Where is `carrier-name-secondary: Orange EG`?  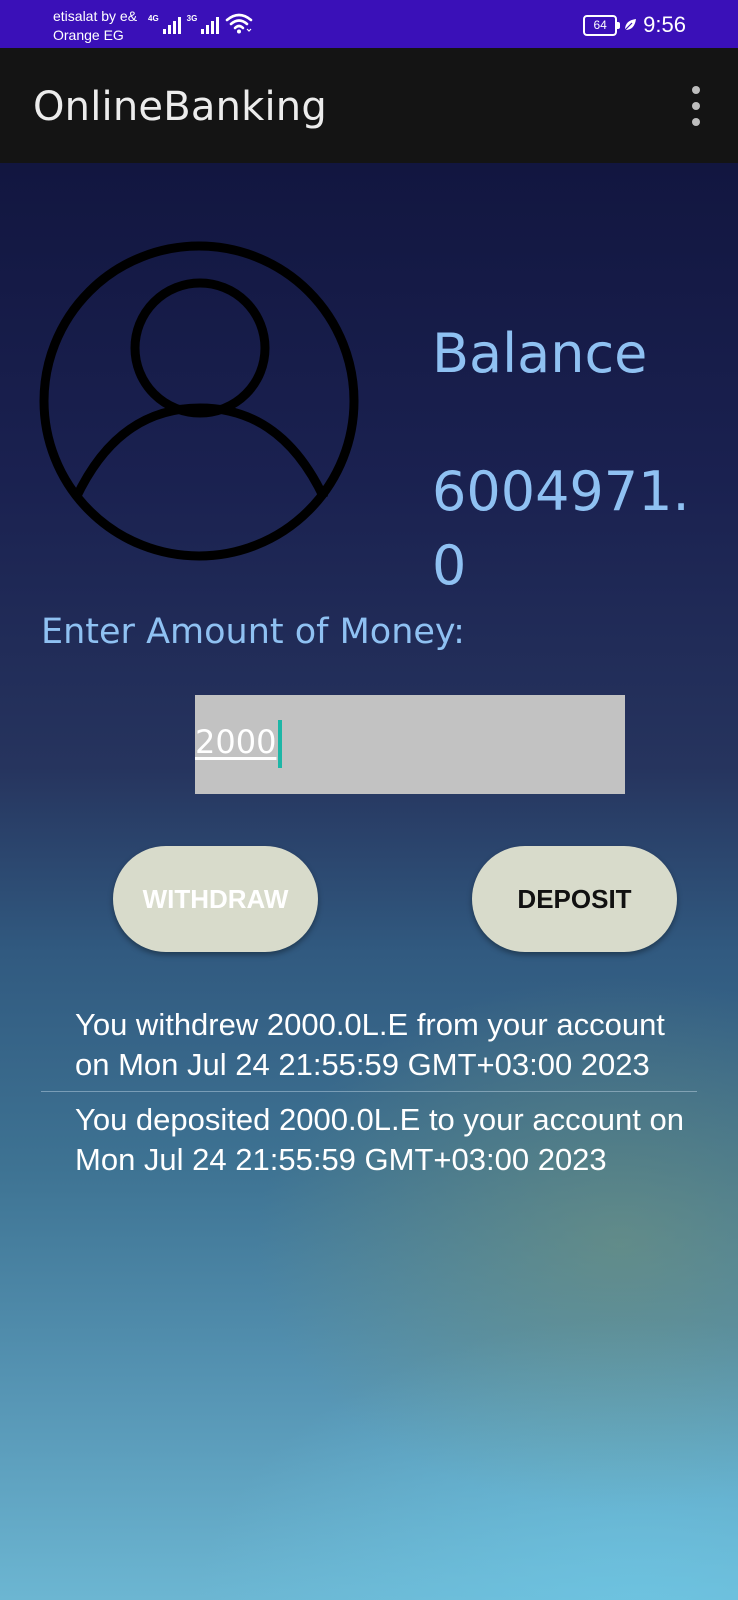
carrier-name-secondary: Orange EG is located at coordinates (88, 35).